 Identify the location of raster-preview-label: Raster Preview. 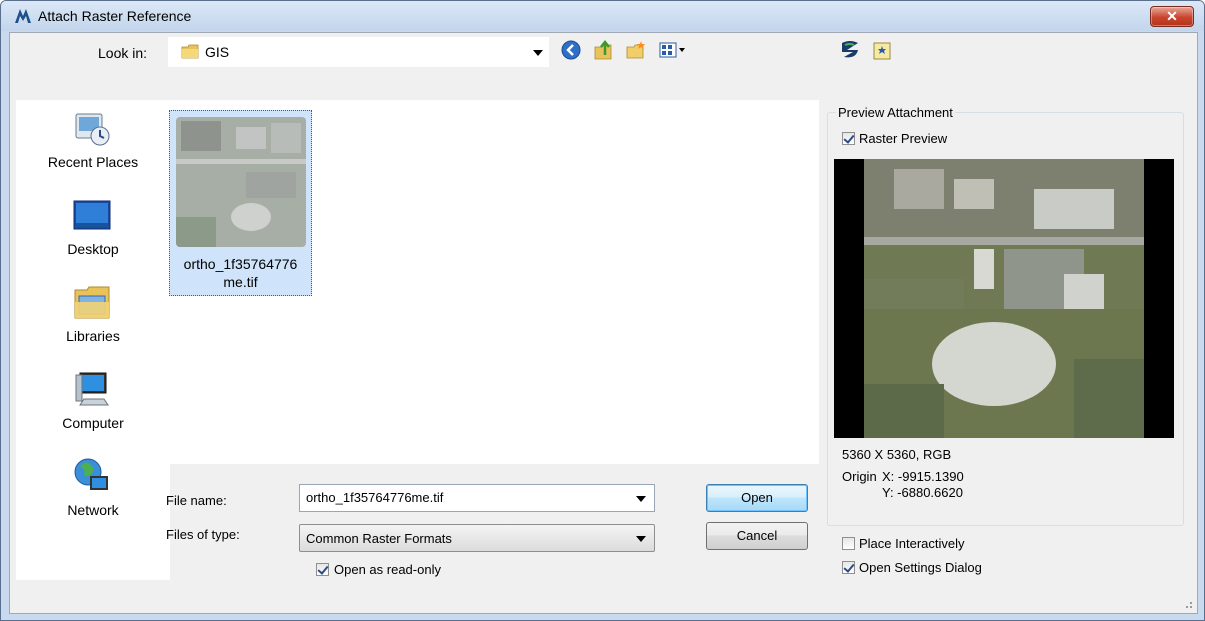
(903, 138).